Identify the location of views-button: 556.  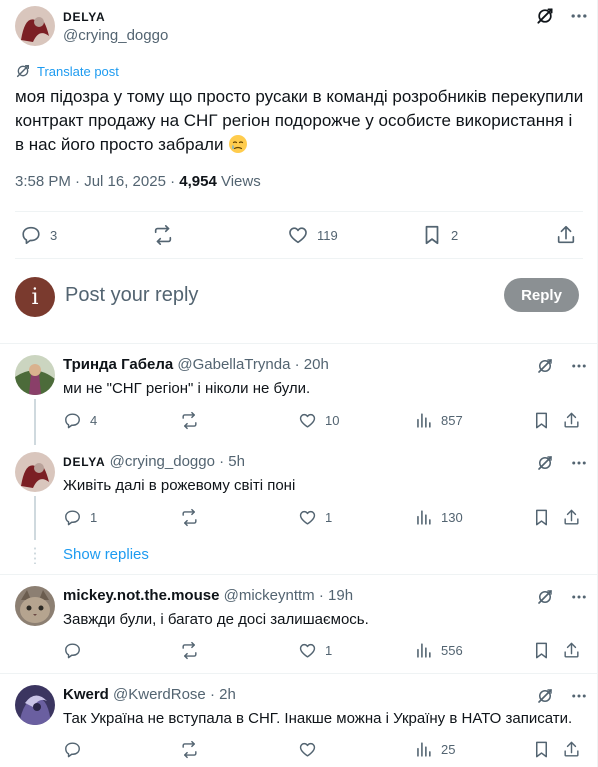
(438, 650).